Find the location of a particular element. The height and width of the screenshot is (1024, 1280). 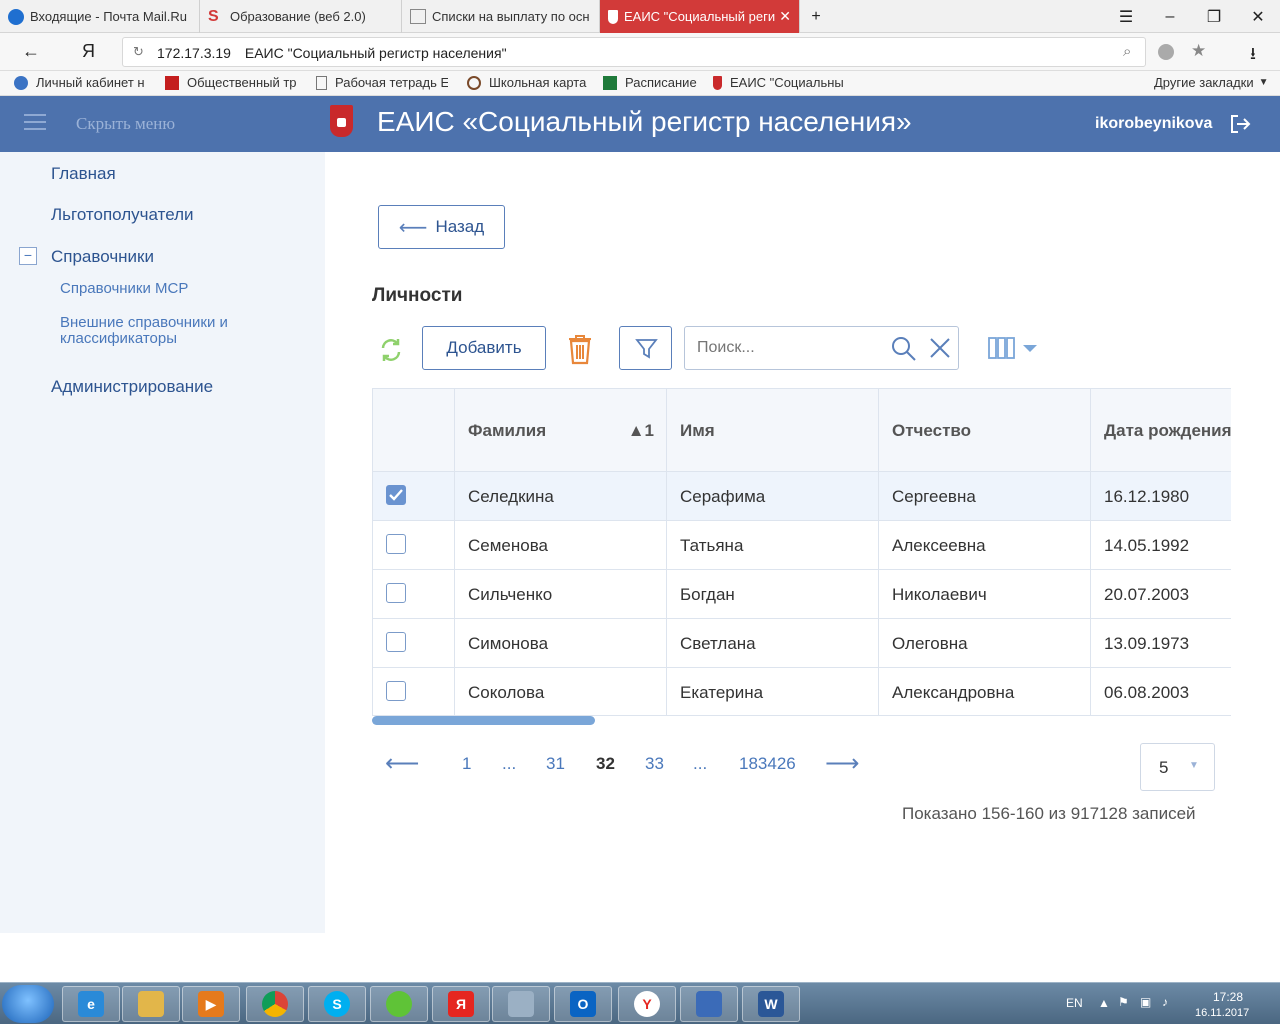

cell-surname: Сильченко is located at coordinates (561, 594).